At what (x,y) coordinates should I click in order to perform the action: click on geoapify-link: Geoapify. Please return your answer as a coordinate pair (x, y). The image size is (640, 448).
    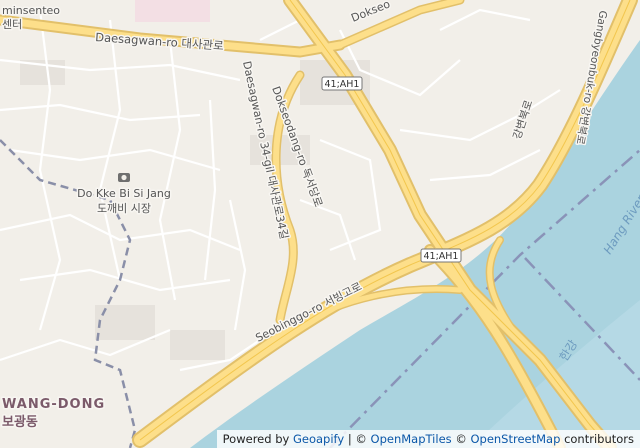
    Looking at the image, I should click on (318, 439).